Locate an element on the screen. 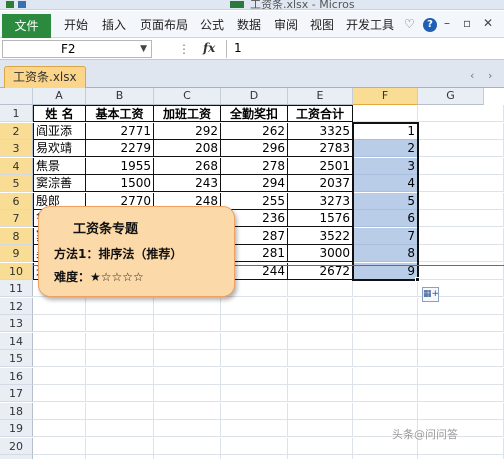 The width and height of the screenshot is (504, 459). tab-home: 开始 is located at coordinates (76, 25).